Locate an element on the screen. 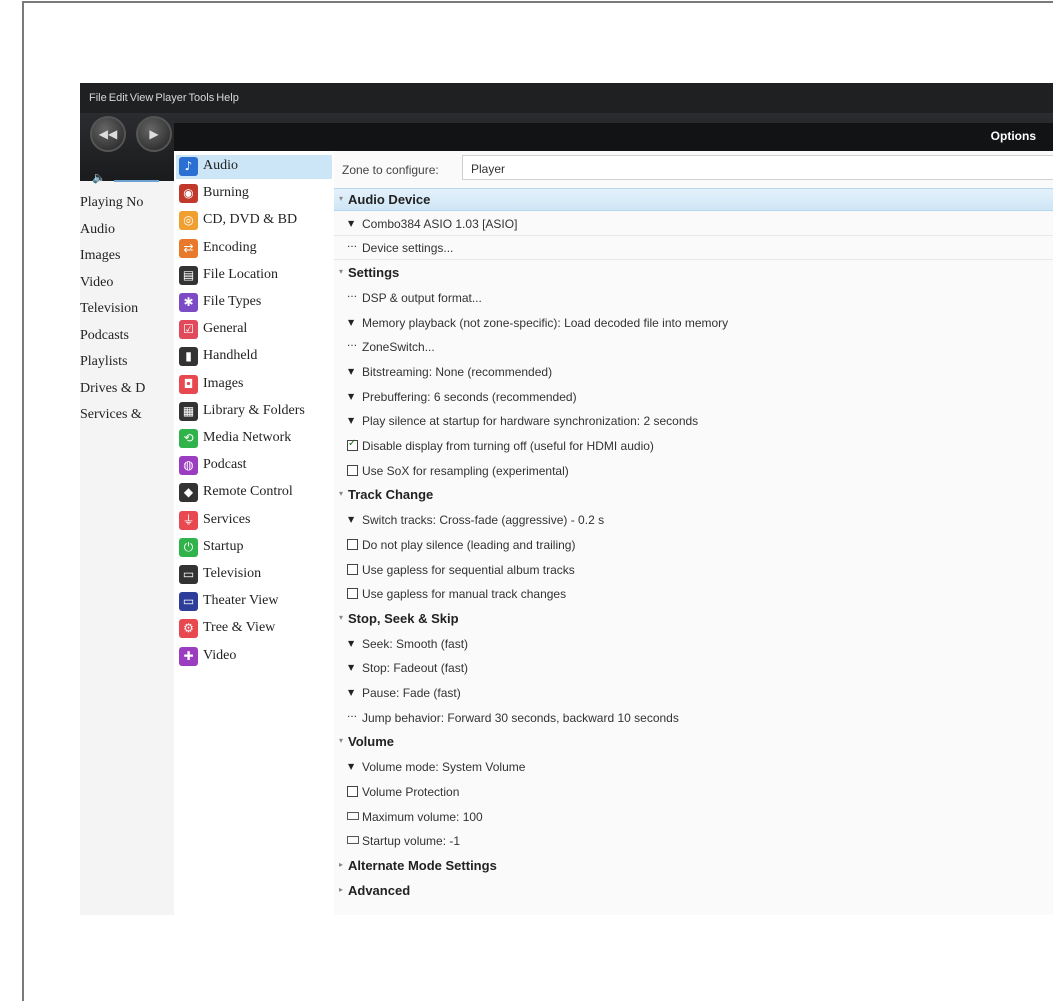 This screenshot has height=1001, width=1053. category-label: File Types is located at coordinates (232, 301).